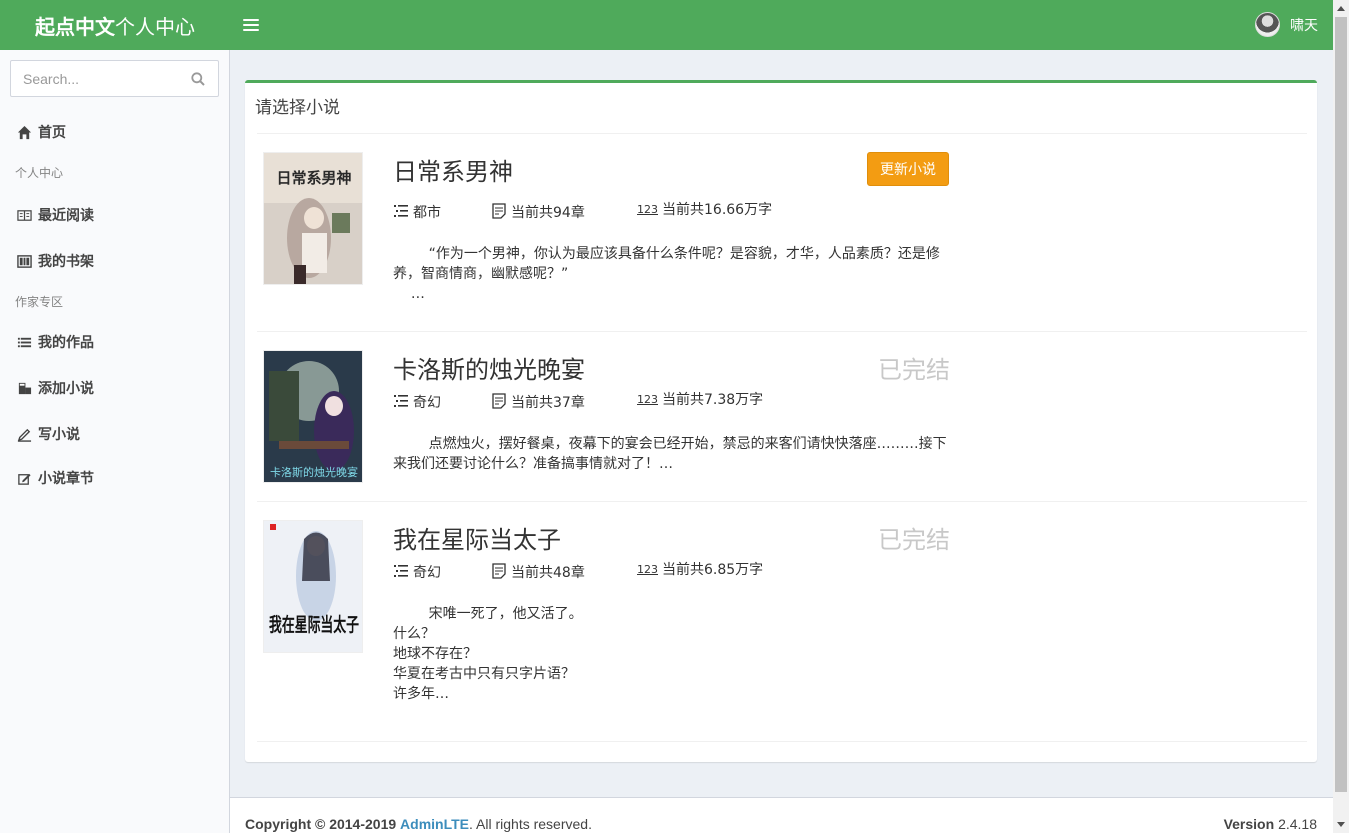  I want to click on bookshelf-icon, so click(24, 261).